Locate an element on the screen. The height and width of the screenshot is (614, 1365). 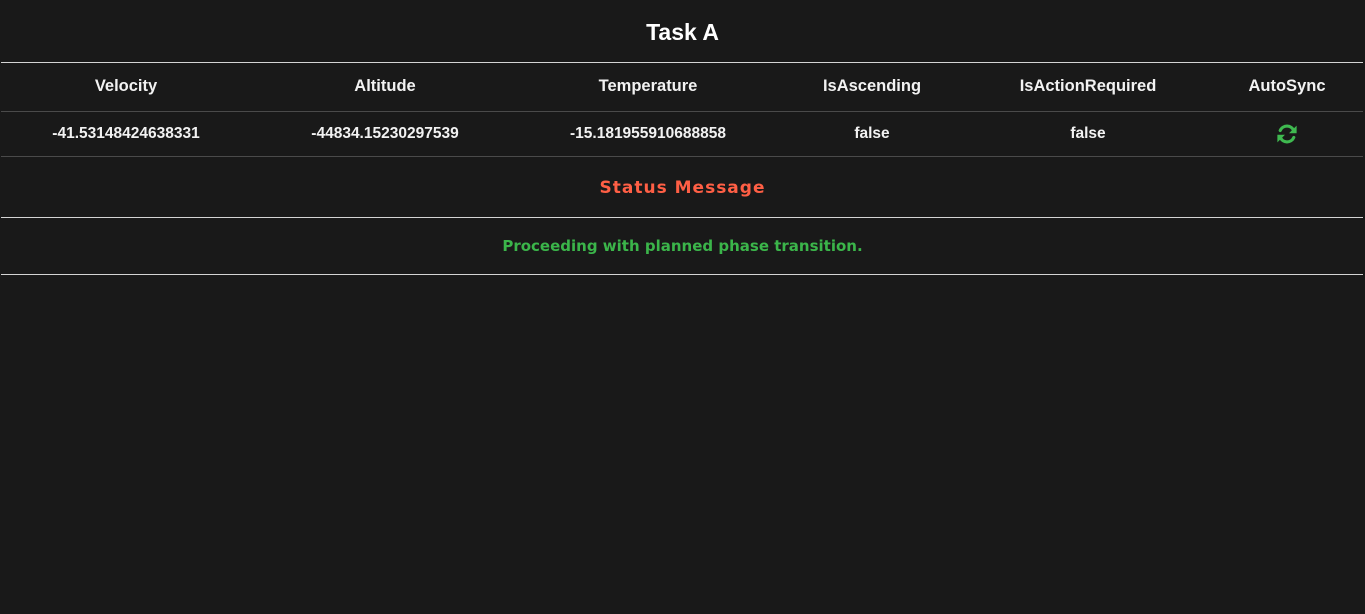
is-action-required-value: false is located at coordinates (1088, 133).